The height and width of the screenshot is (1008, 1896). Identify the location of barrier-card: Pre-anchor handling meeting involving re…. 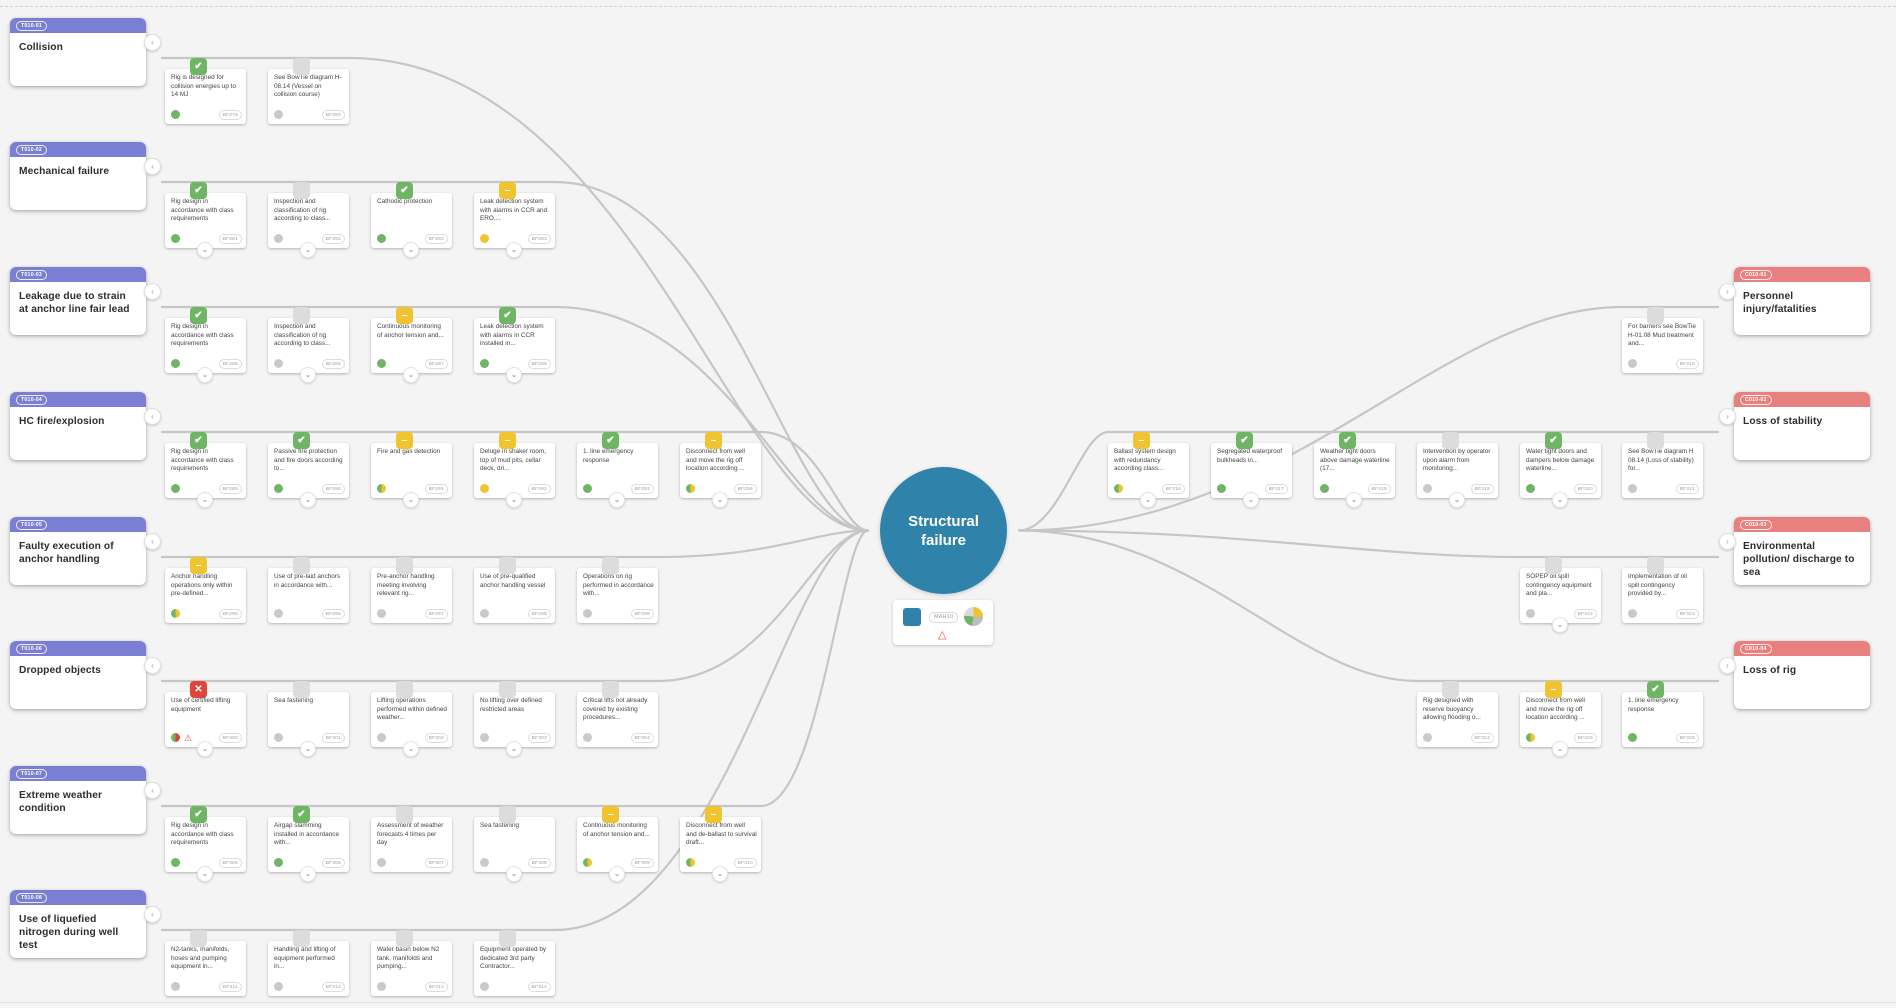
(411, 595).